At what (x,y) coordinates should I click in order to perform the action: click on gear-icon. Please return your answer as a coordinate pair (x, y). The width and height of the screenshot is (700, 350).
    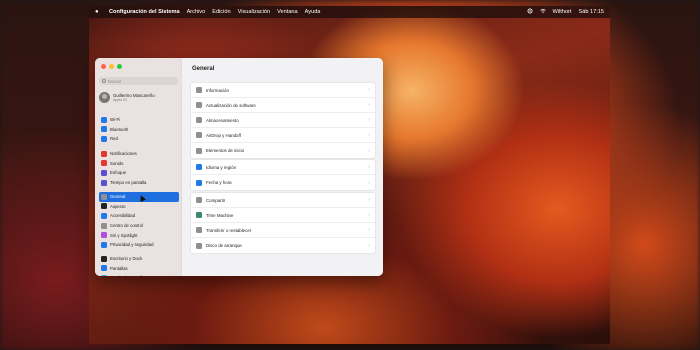
    Looking at the image, I should click on (104, 196).